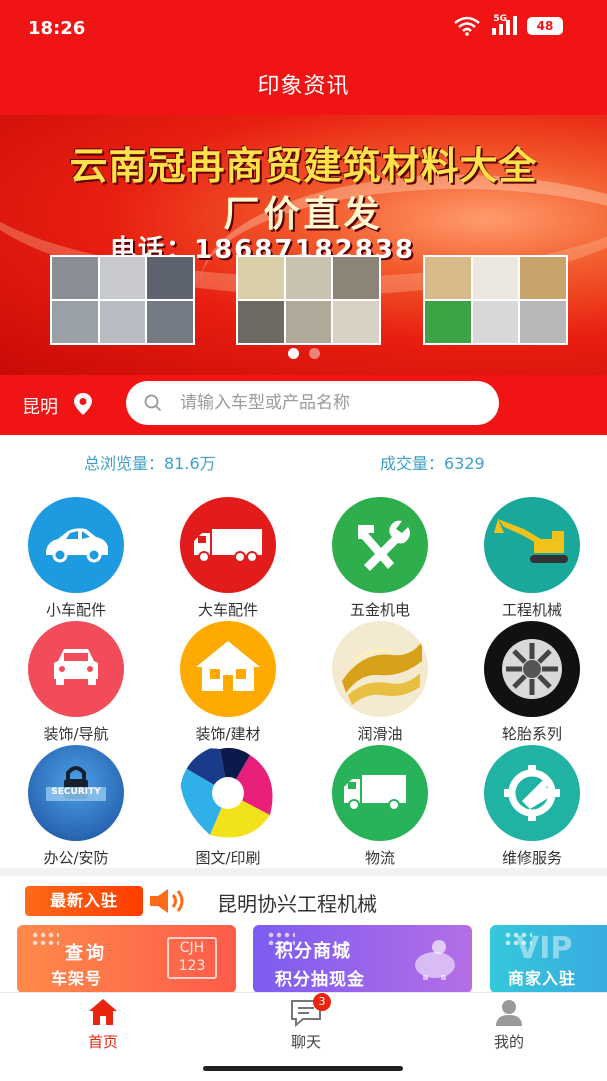 This screenshot has height=1081, width=607. I want to click on section-divider, so click(303, 872).